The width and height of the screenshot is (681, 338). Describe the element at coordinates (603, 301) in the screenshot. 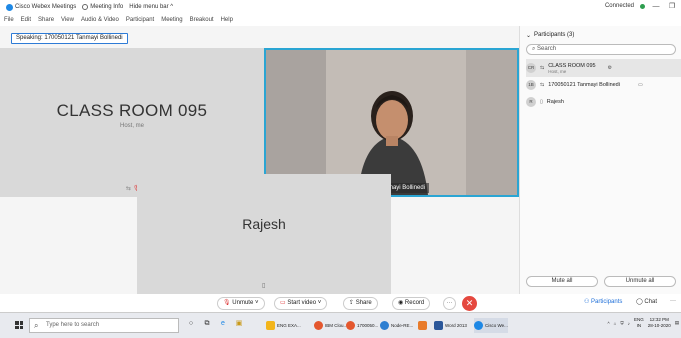

I see `participants-tab: ⚇ Participants` at that location.